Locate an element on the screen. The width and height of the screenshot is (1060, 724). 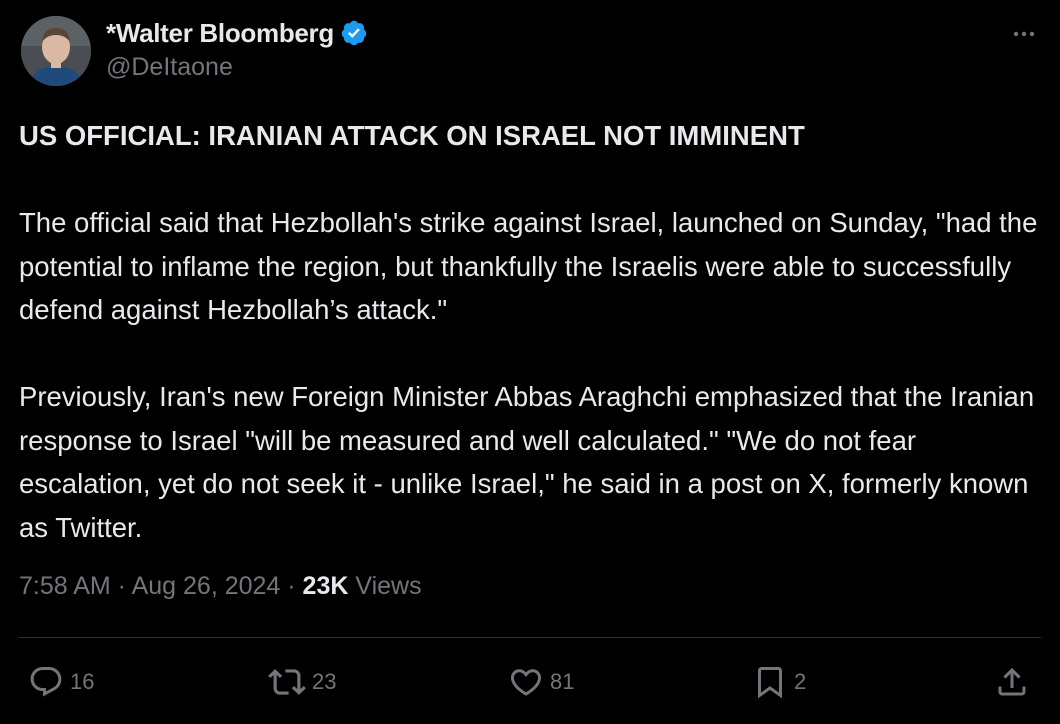
heart-icon is located at coordinates (526, 682).